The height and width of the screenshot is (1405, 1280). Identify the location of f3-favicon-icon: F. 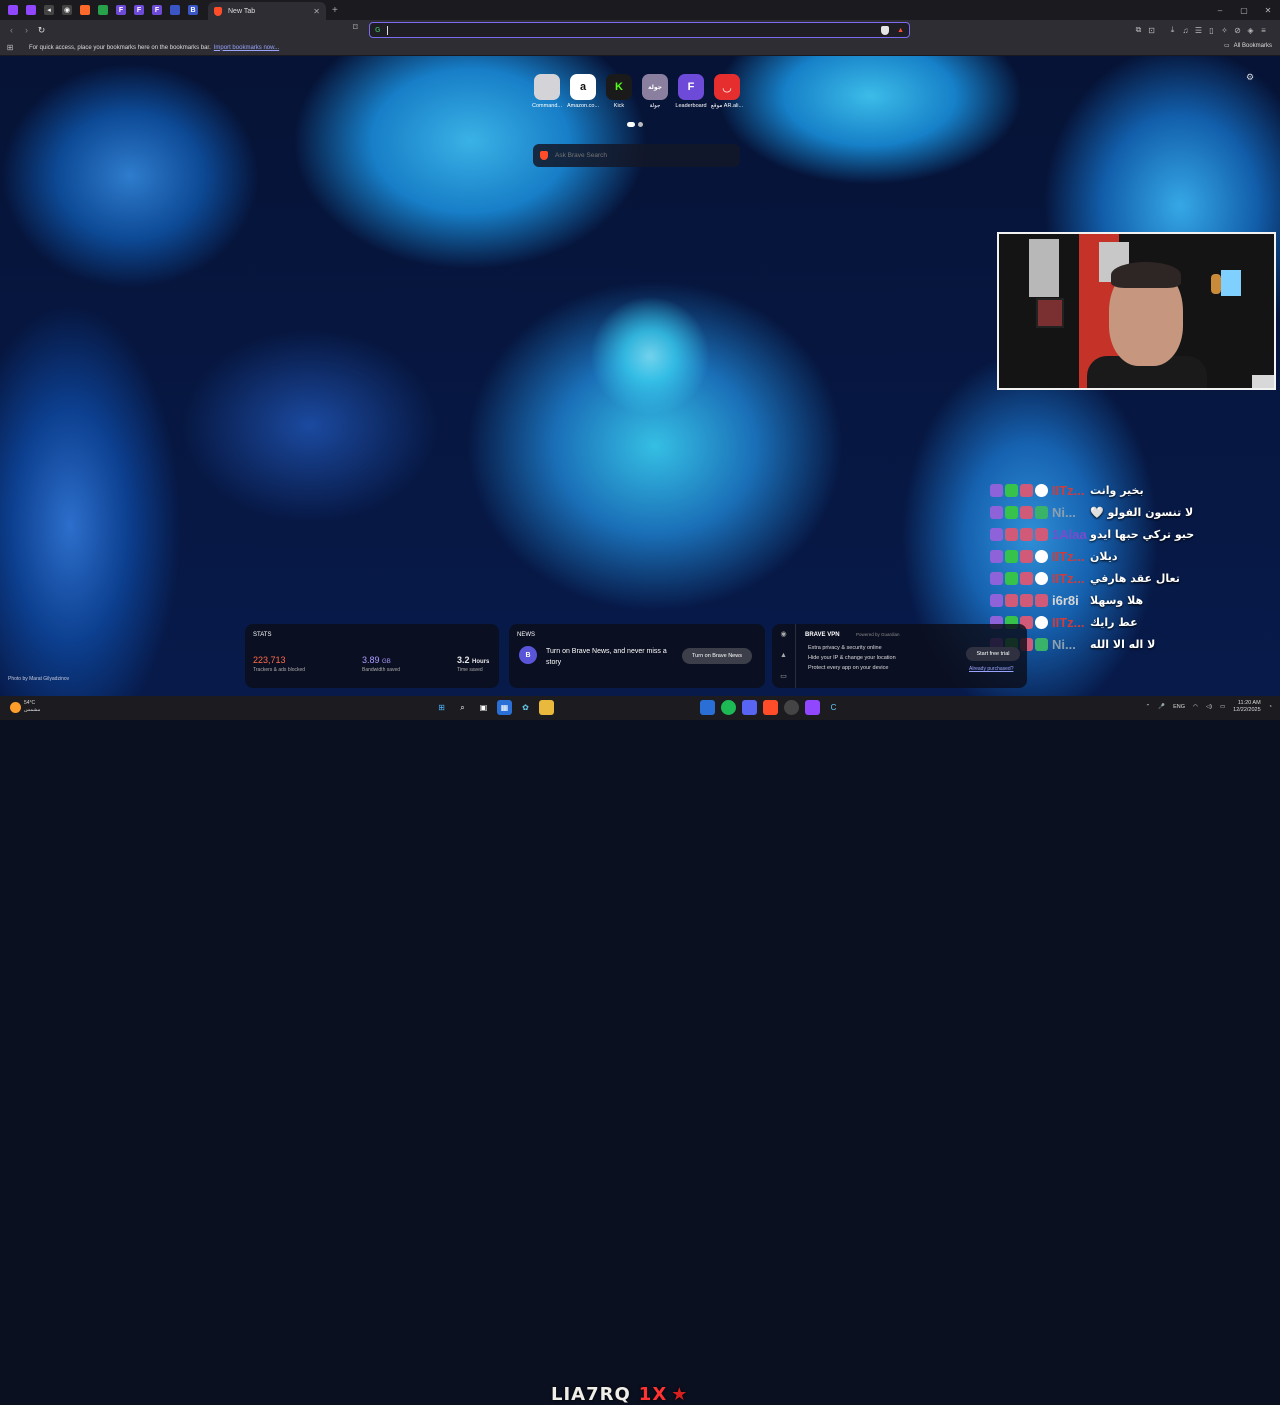
(157, 10).